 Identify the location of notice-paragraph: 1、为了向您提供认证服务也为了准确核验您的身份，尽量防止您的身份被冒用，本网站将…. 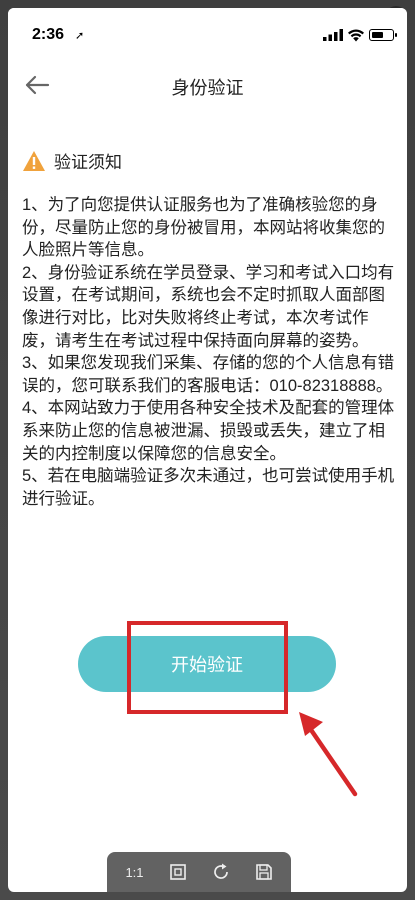
(203, 228).